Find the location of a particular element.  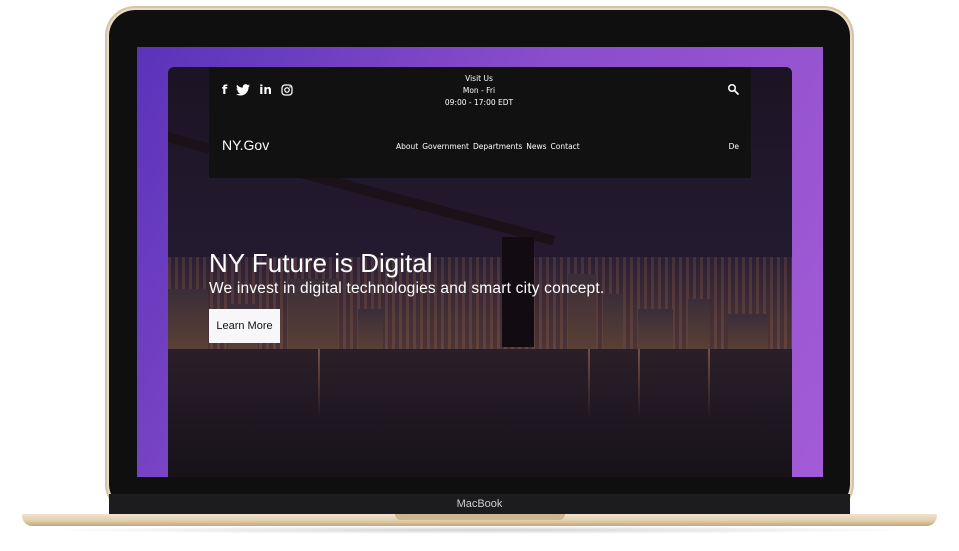

twitter-icon is located at coordinates (243, 90).